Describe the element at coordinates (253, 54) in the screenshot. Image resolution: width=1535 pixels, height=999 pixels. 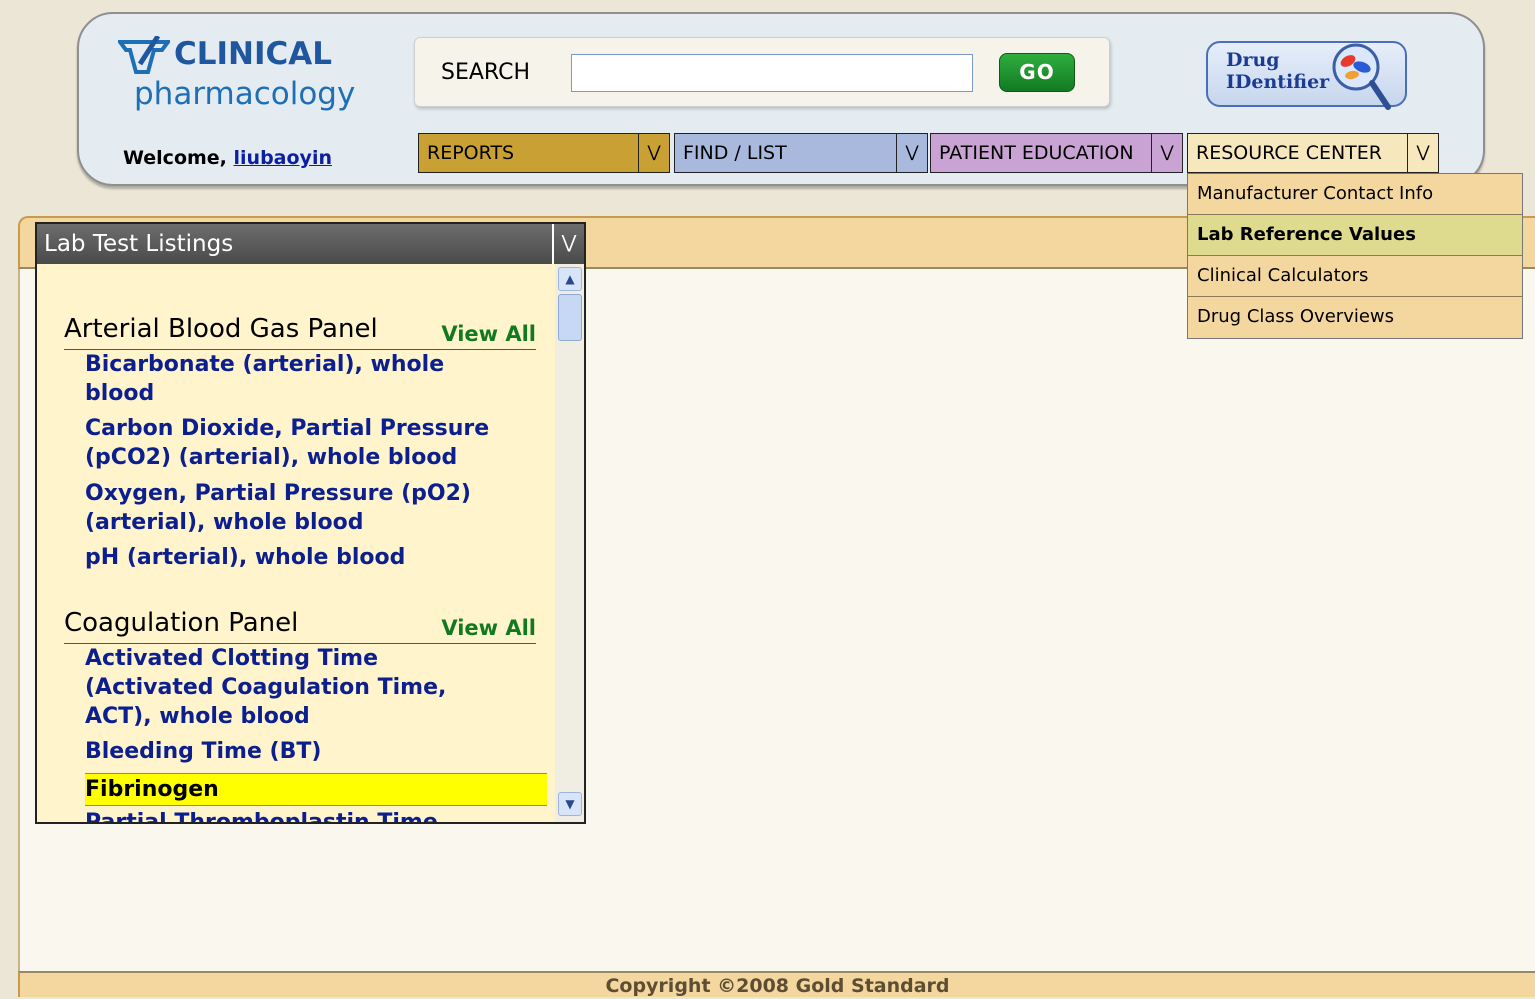
I see `brand-clinical-text: CLINICAL` at that location.